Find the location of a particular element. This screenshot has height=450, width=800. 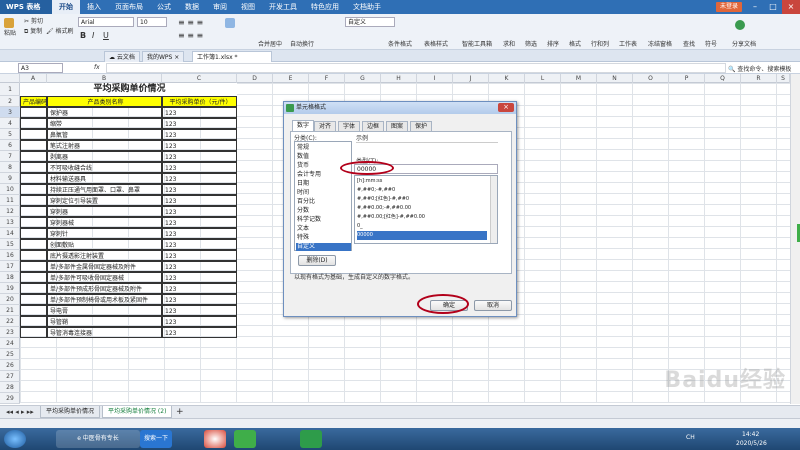

tab-insert: 插入 is located at coordinates (94, 7).